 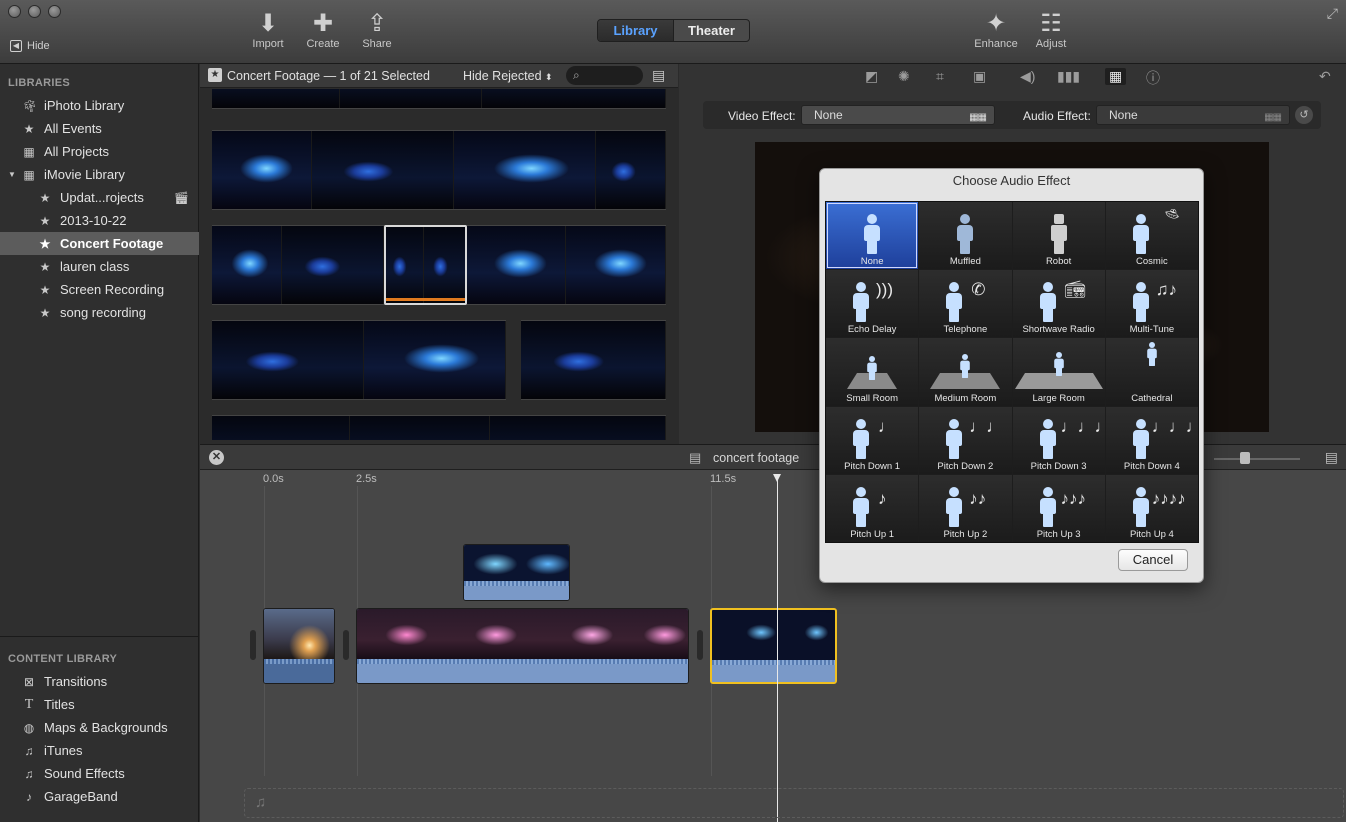 What do you see at coordinates (99, 243) in the screenshot?
I see `sidebar-item-concert-footage: ★ Concert Footage` at bounding box center [99, 243].